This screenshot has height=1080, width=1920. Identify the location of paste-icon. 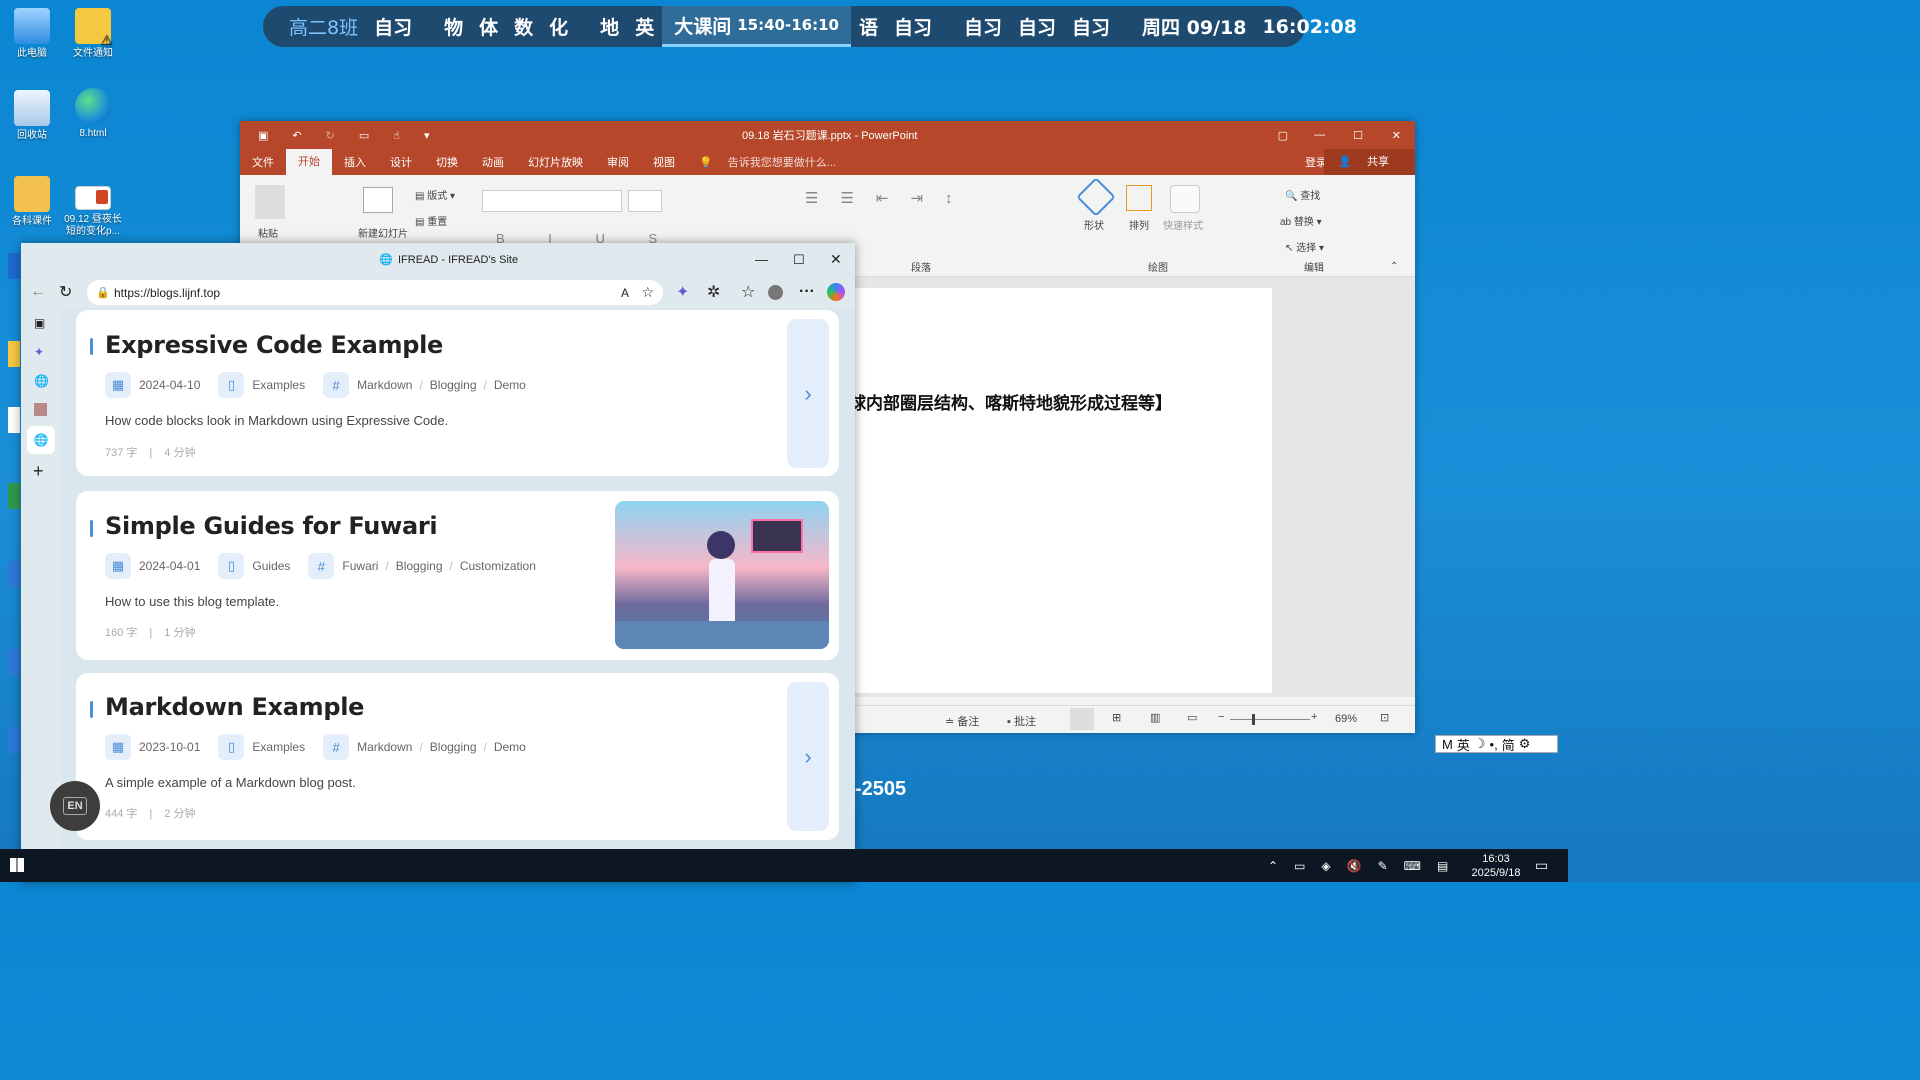
(270, 202).